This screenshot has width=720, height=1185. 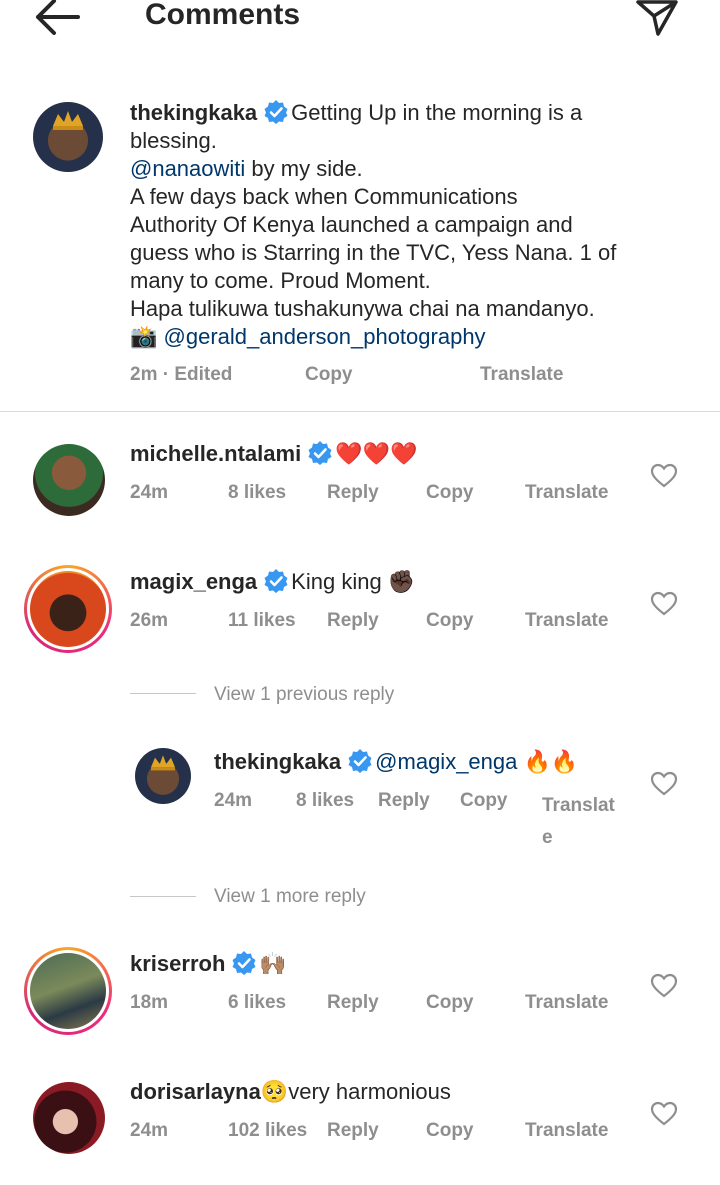 What do you see at coordinates (274, 1091) in the screenshot?
I see `comment-emoji: 🥺` at bounding box center [274, 1091].